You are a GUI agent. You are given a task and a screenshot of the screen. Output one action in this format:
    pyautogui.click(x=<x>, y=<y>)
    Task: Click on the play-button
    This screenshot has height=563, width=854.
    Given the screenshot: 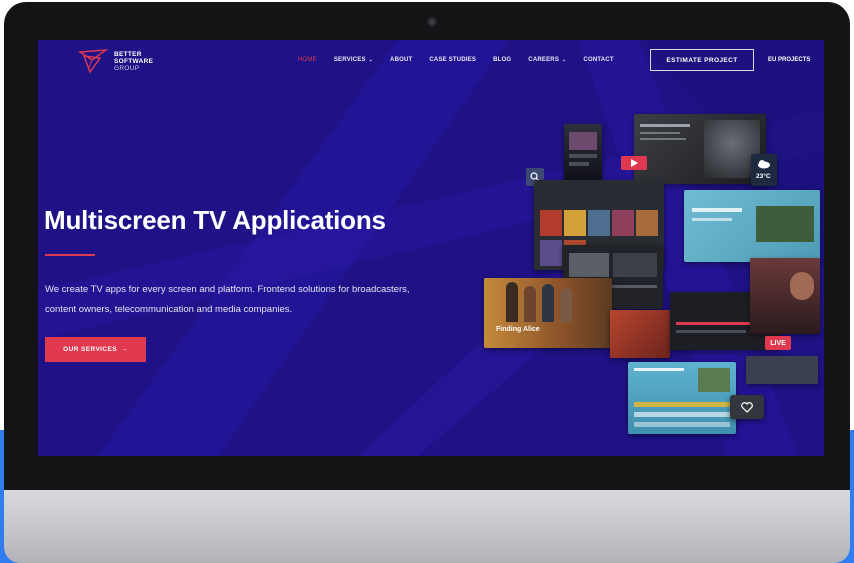 What is the action you would take?
    pyautogui.click(x=634, y=163)
    